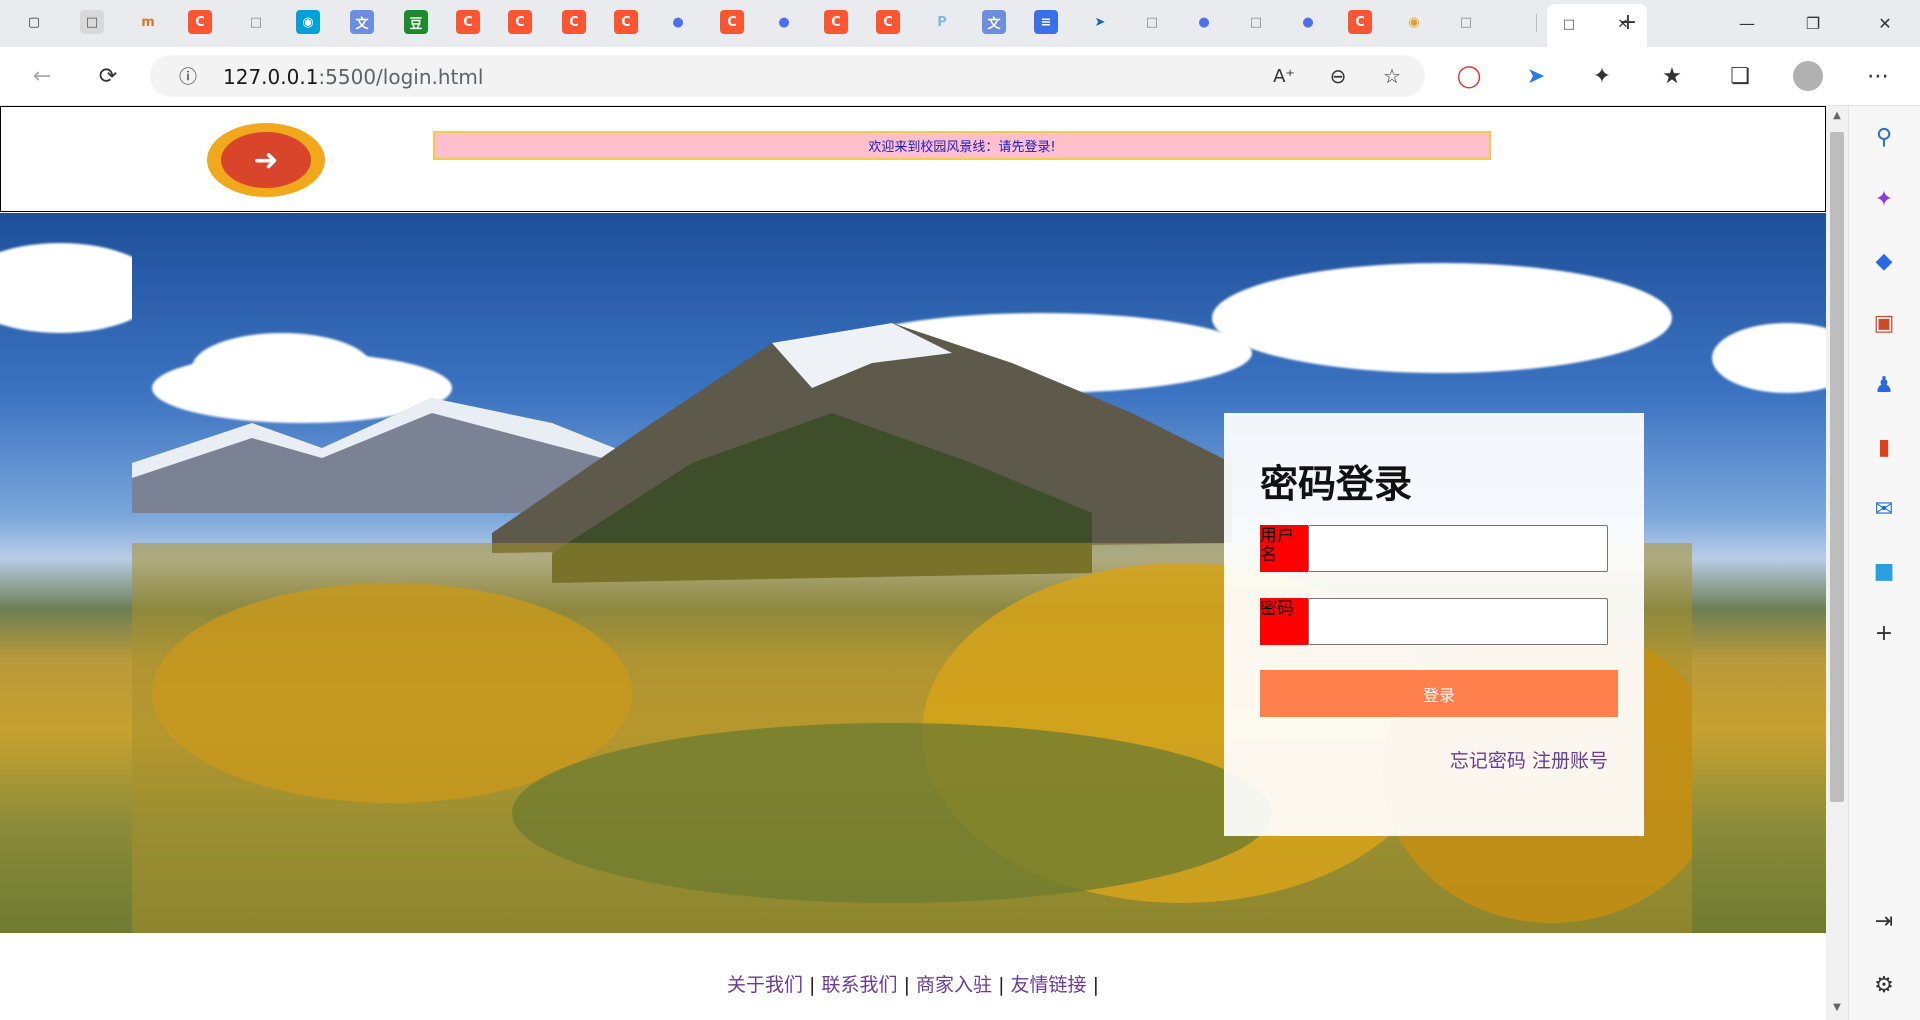 This screenshot has width=1920, height=1020. I want to click on page-header: ➜ 欢迎来到校园风景线：请先登录!, so click(913, 159).